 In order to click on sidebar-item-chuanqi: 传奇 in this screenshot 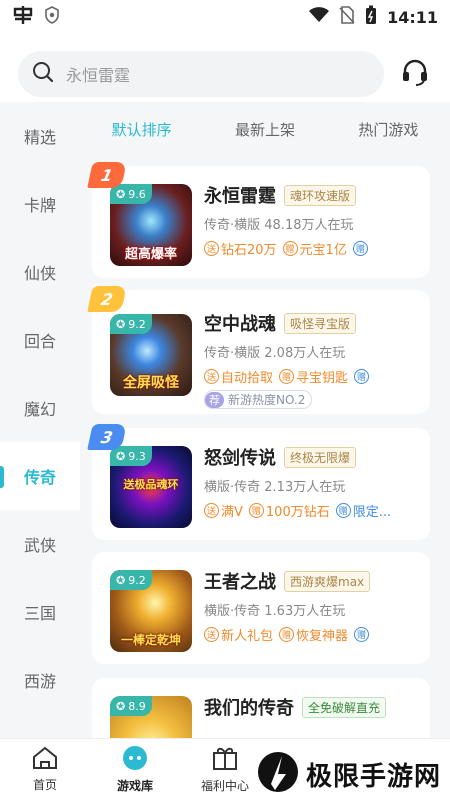, I will do `click(40, 476)`.